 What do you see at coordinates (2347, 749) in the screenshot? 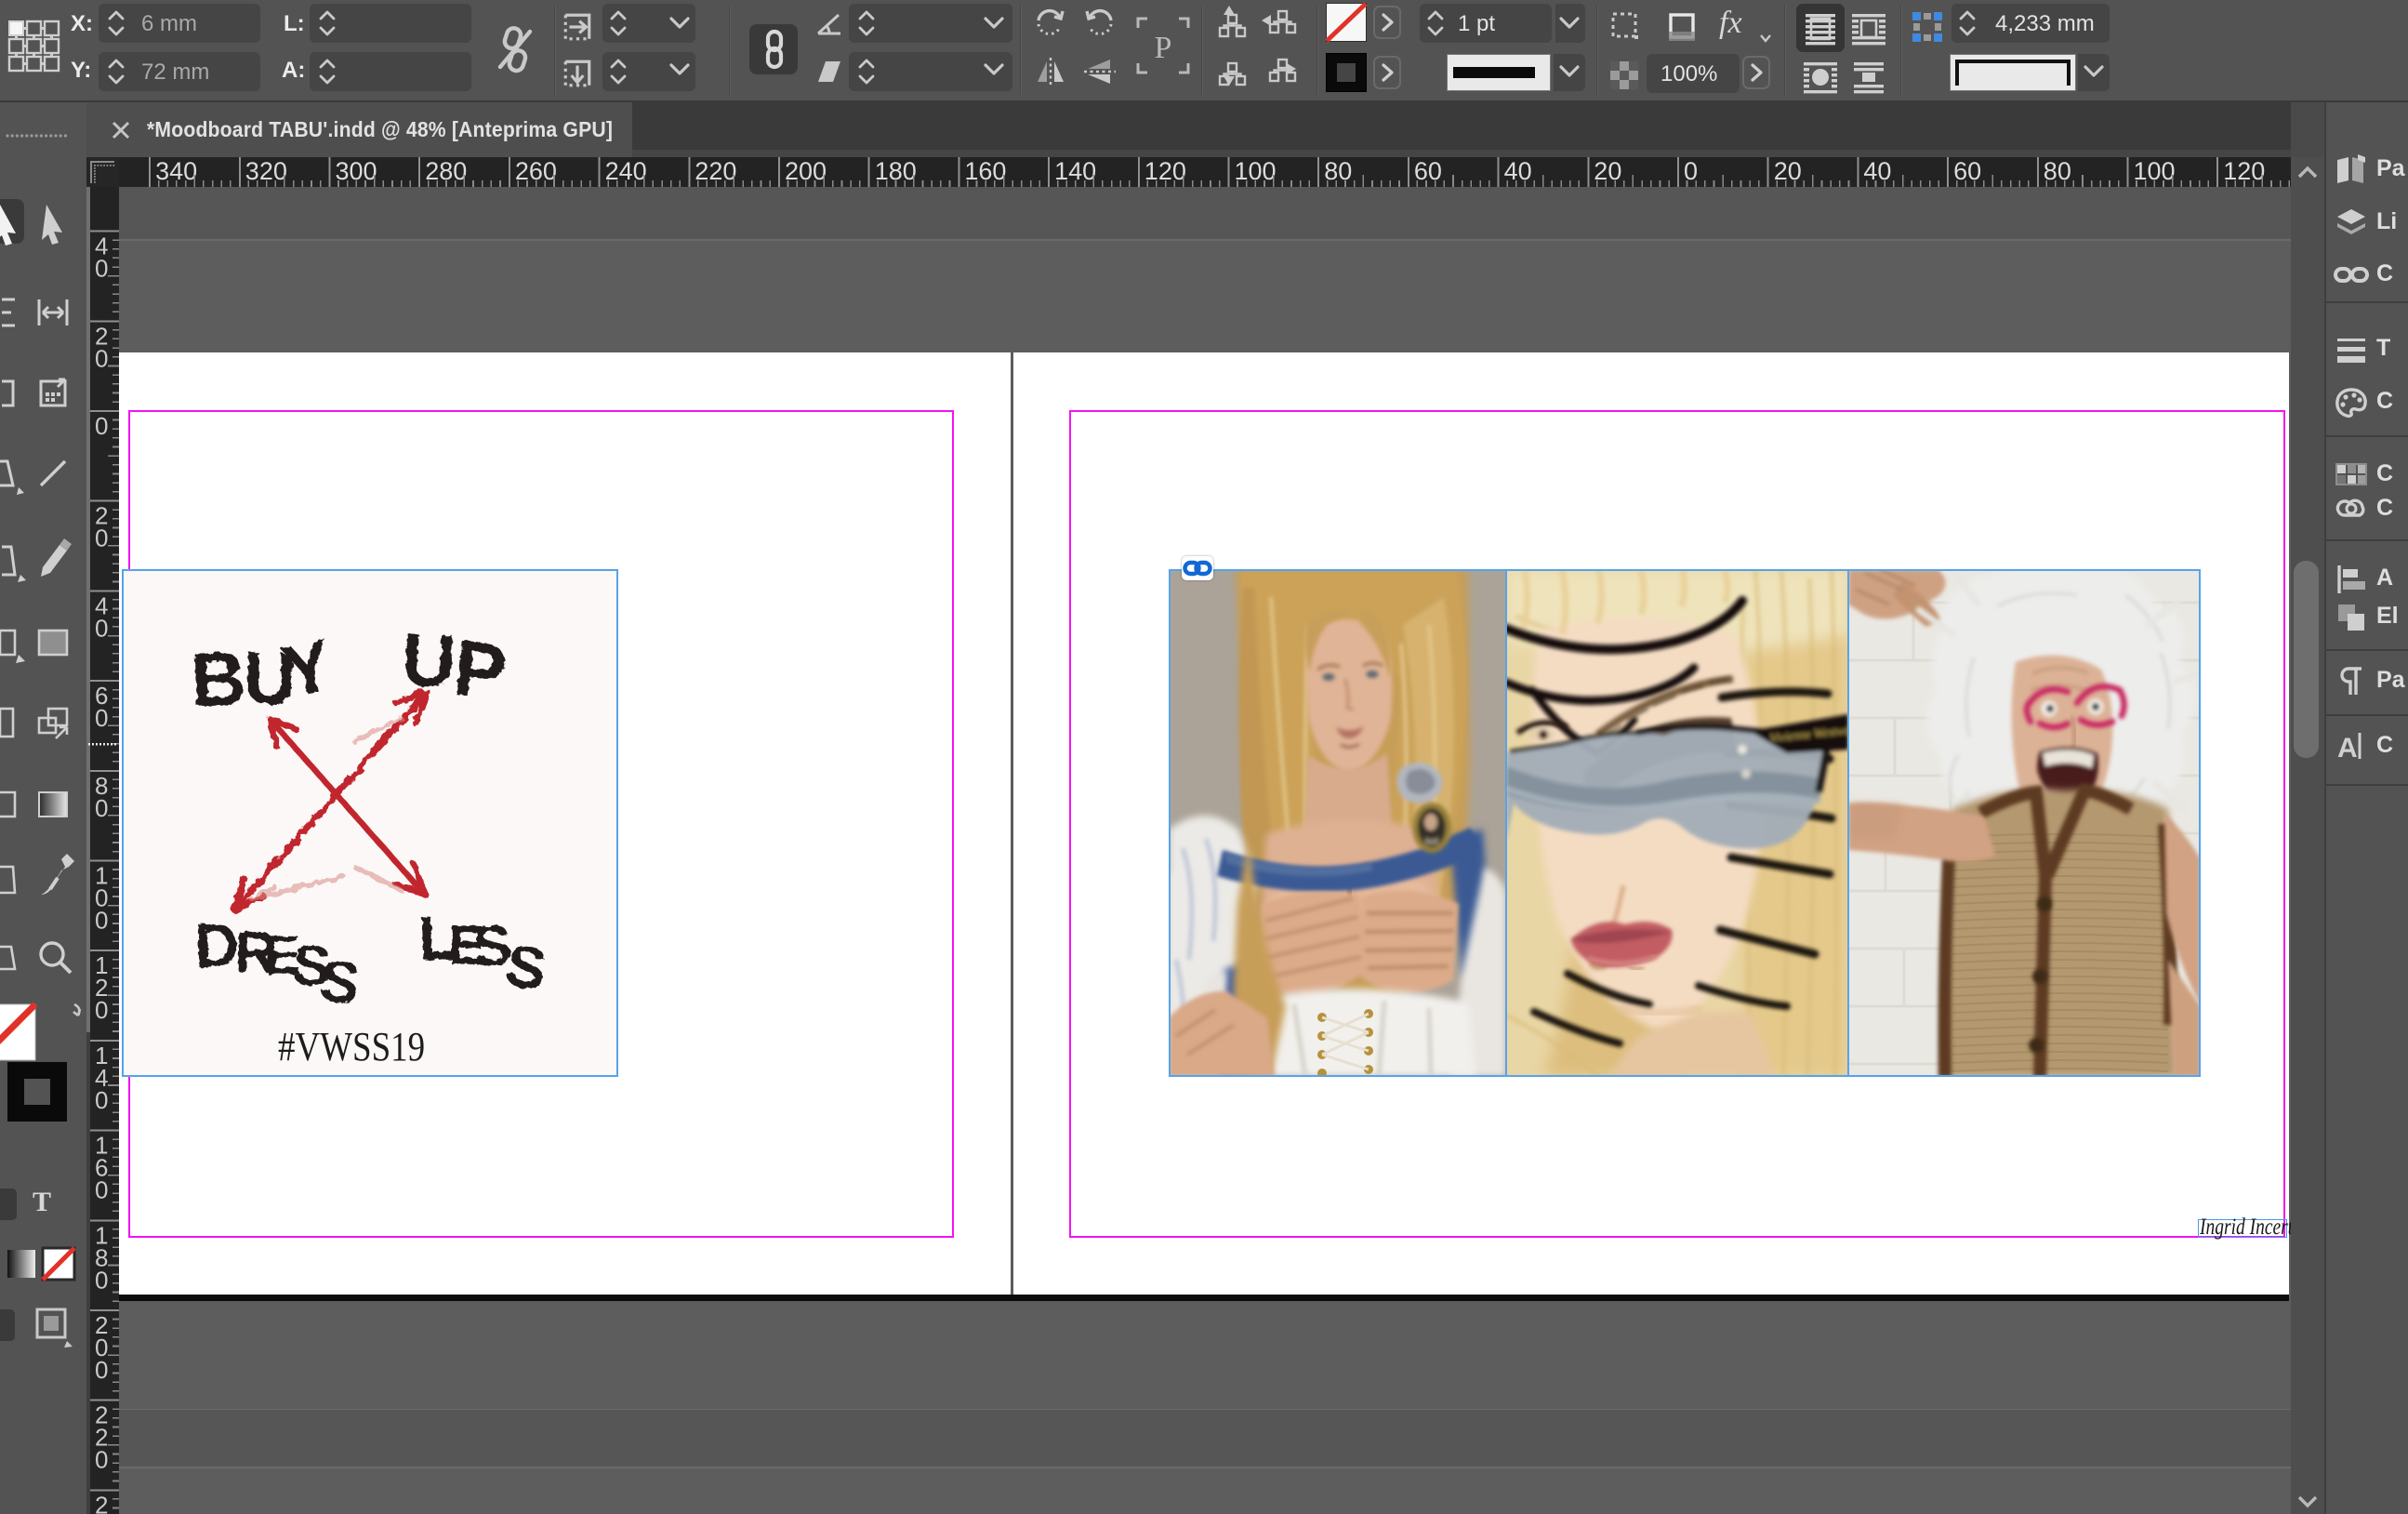
I see `svg-text: A` at bounding box center [2347, 749].